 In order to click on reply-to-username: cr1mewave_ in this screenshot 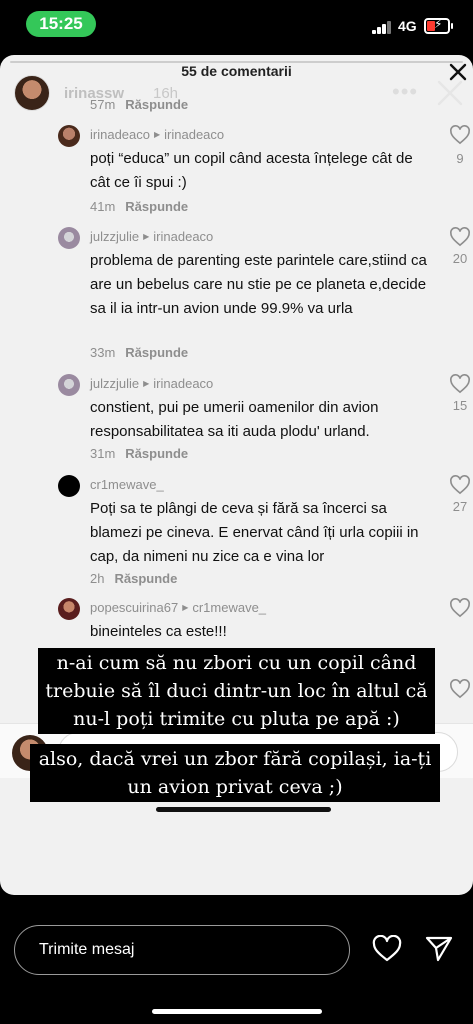, I will do `click(229, 607)`.